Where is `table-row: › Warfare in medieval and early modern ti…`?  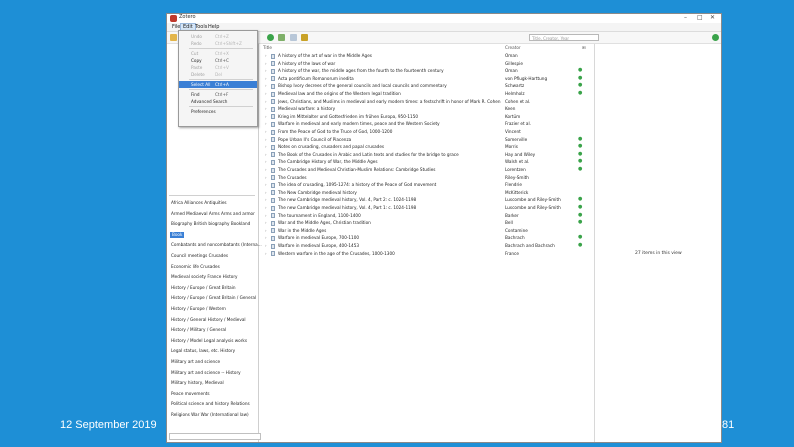
table-row: › Warfare in medieval and early modern ti… is located at coordinates (426, 124).